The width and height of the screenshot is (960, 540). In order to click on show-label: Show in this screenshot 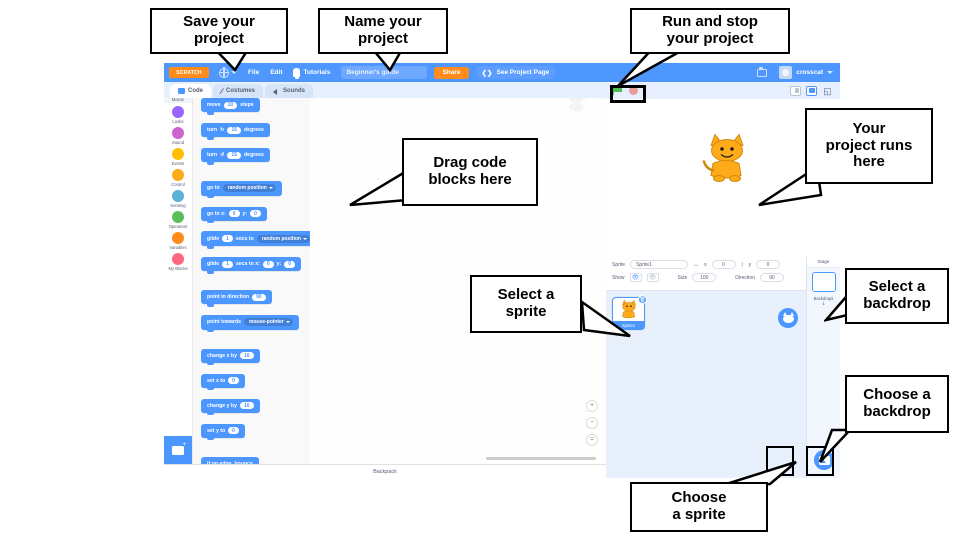, I will do `click(618, 277)`.